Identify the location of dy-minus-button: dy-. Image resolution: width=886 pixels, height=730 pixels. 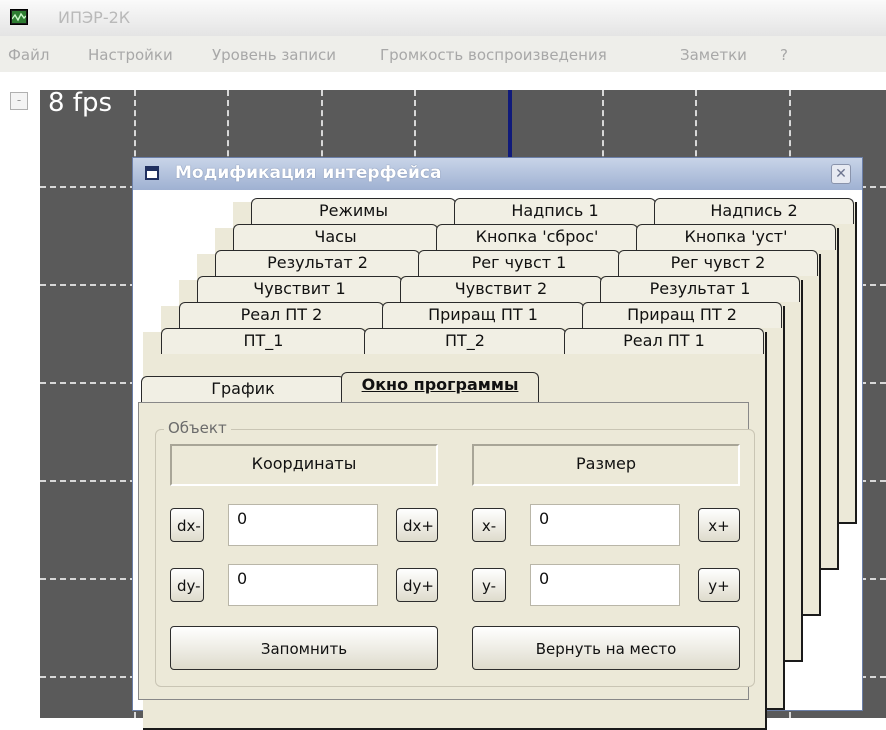
(187, 585).